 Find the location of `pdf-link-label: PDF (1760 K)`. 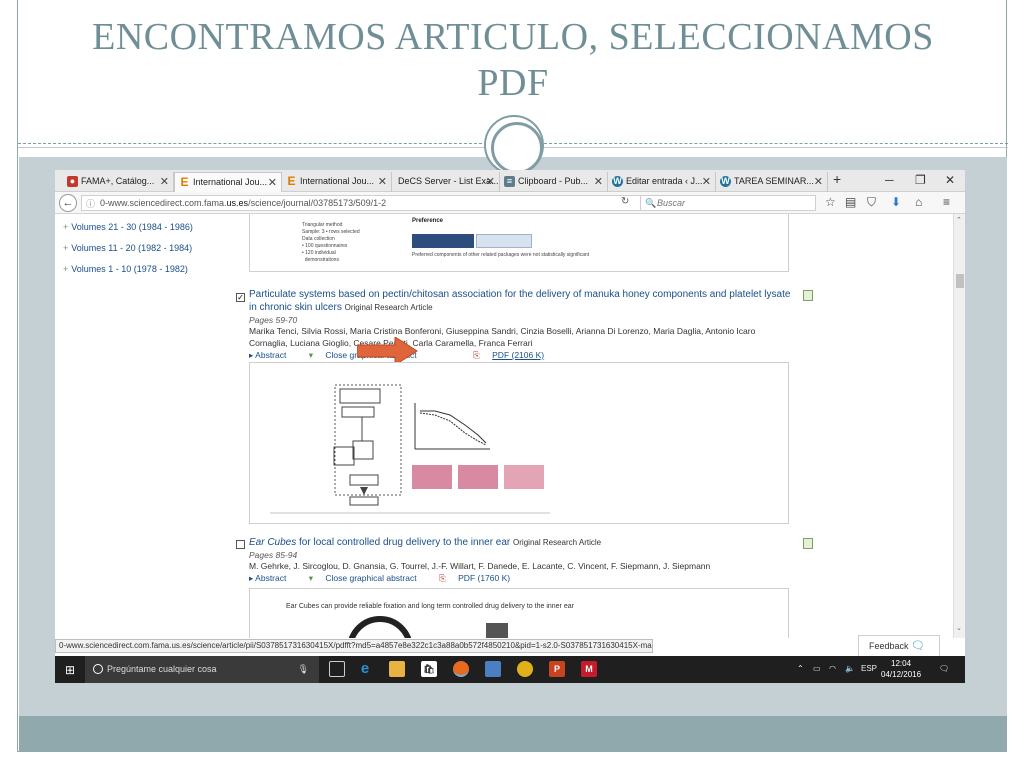

pdf-link-label: PDF (1760 K) is located at coordinates (484, 578).